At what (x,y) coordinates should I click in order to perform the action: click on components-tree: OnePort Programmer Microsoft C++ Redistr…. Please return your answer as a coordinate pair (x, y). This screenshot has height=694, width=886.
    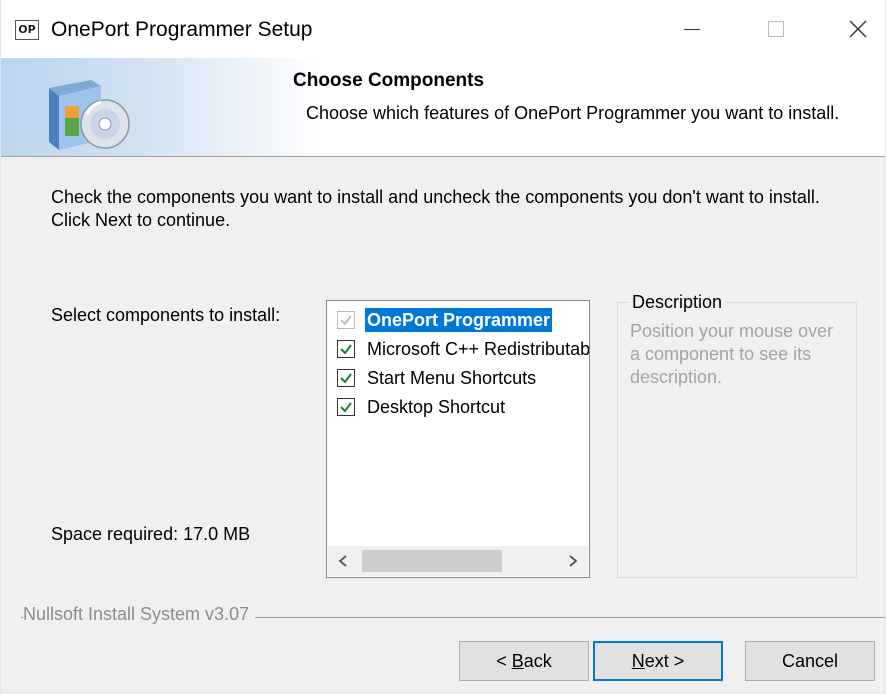
    Looking at the image, I should click on (458, 439).